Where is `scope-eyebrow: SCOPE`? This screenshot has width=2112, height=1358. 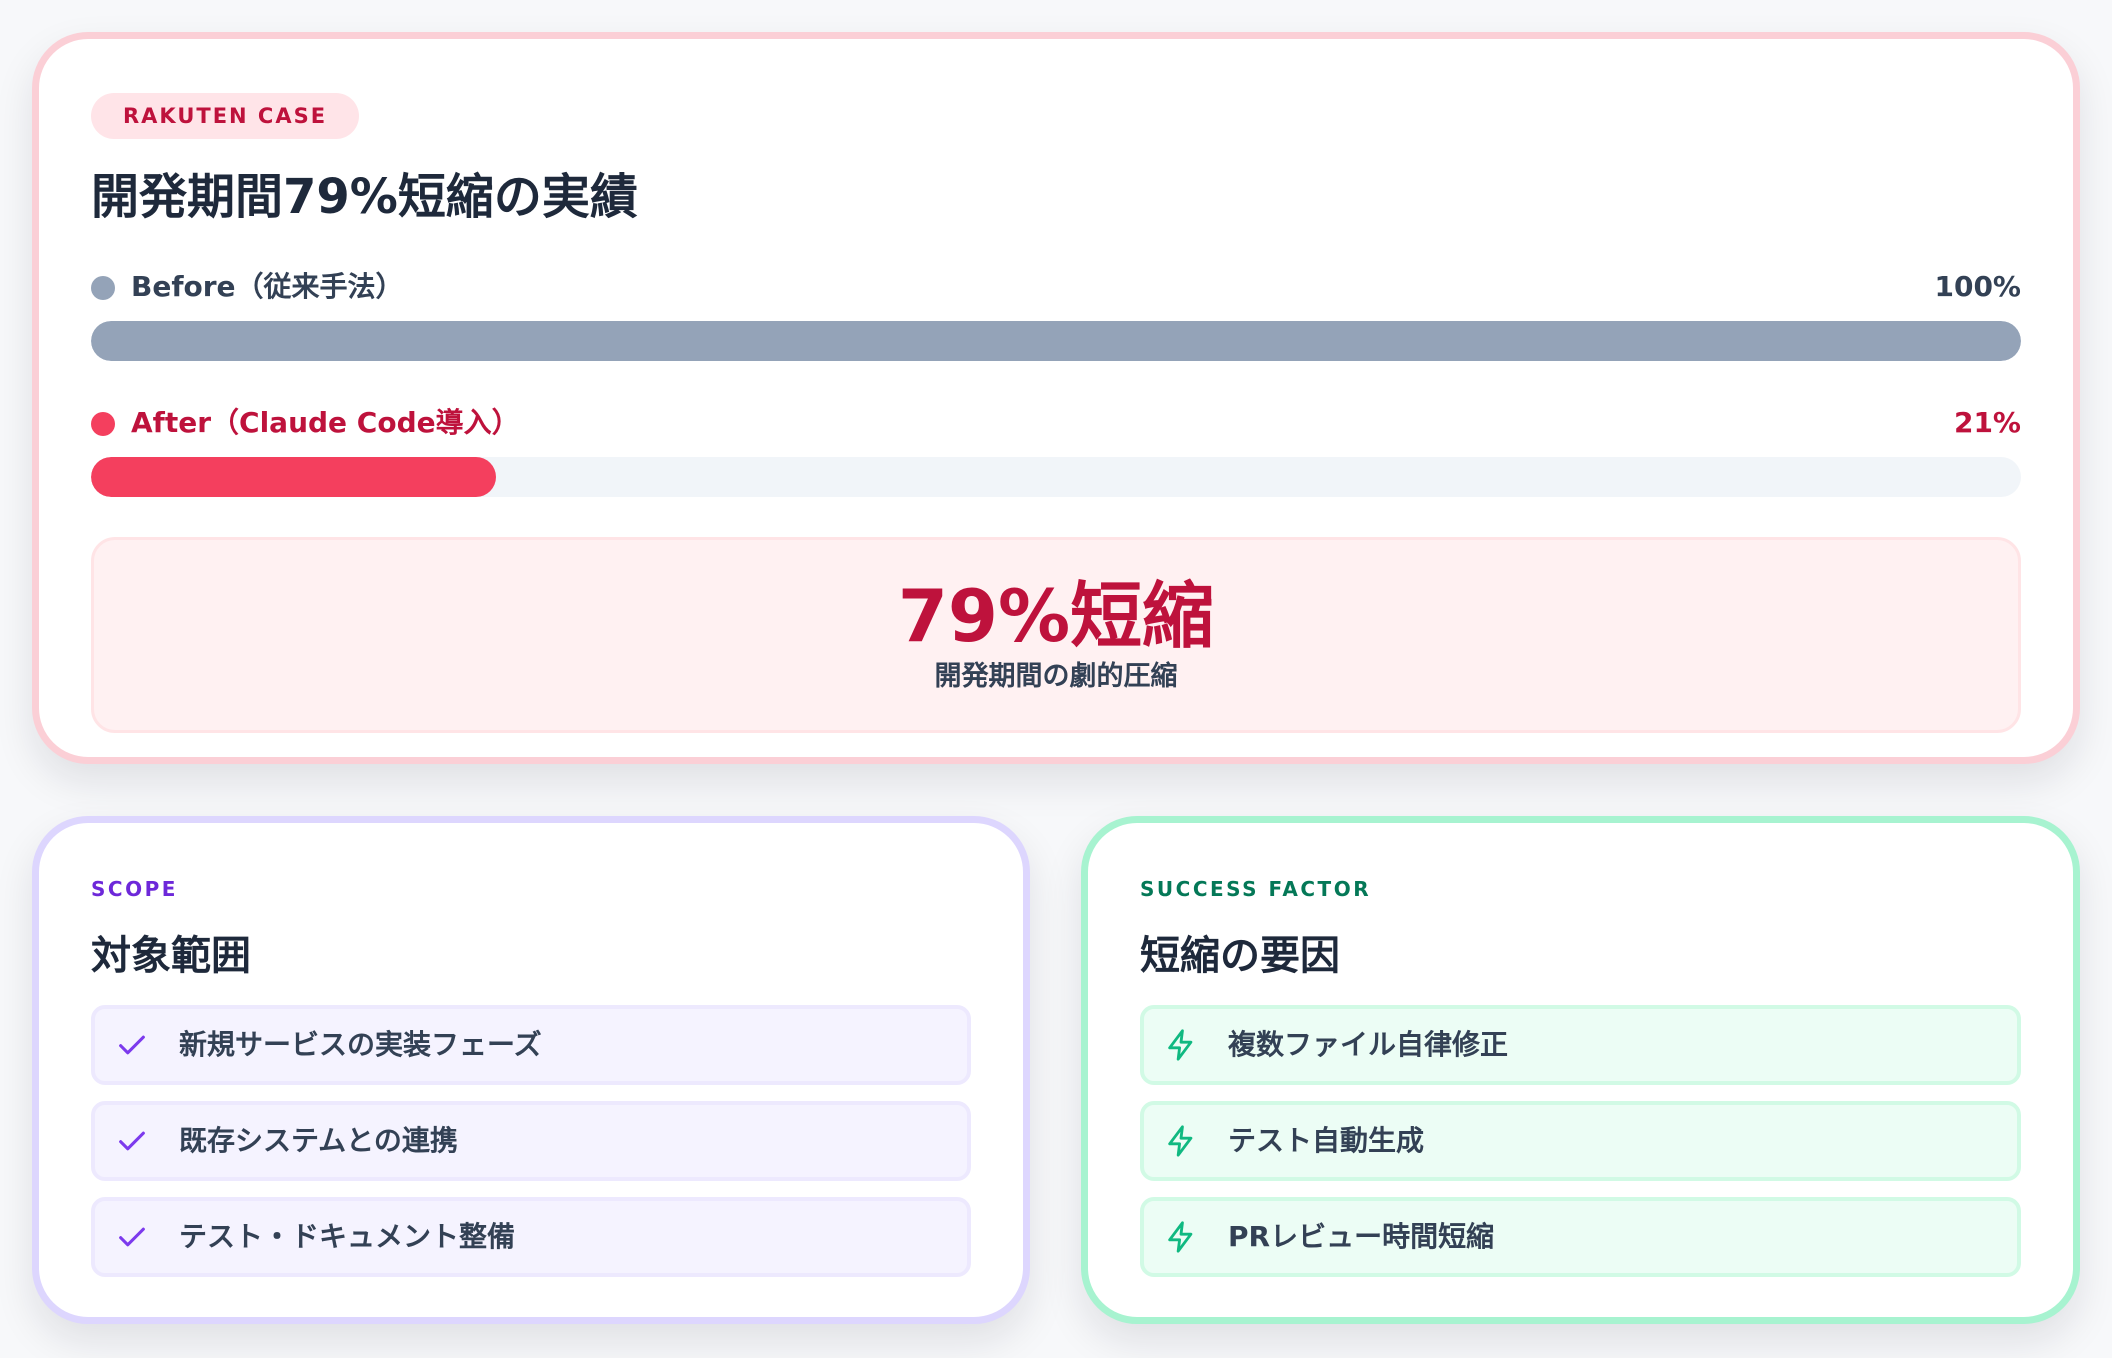
scope-eyebrow: SCOPE is located at coordinates (134, 889).